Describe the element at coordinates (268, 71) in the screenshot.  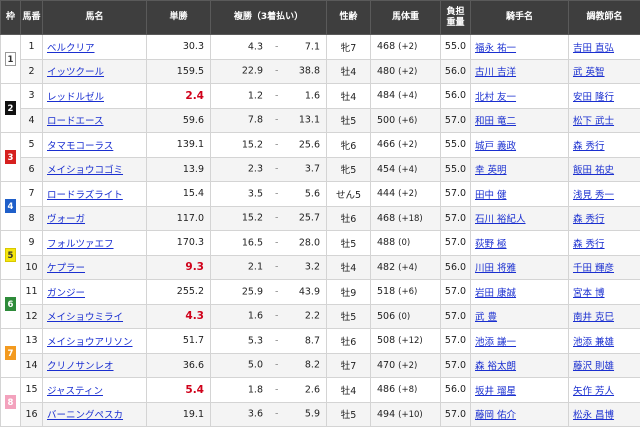
I see `place-odds: 22.9- 38.8` at that location.